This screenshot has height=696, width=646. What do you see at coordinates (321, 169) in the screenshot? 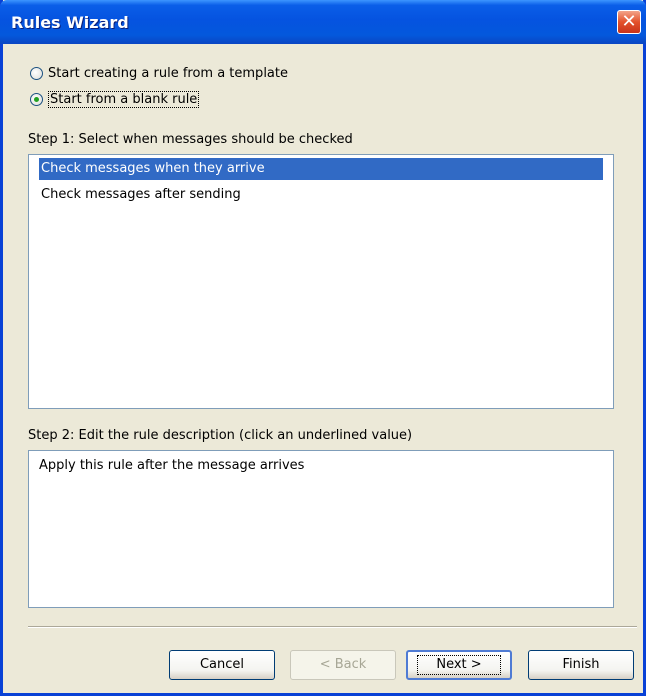
I see `list-item: Check messages when they arrive` at bounding box center [321, 169].